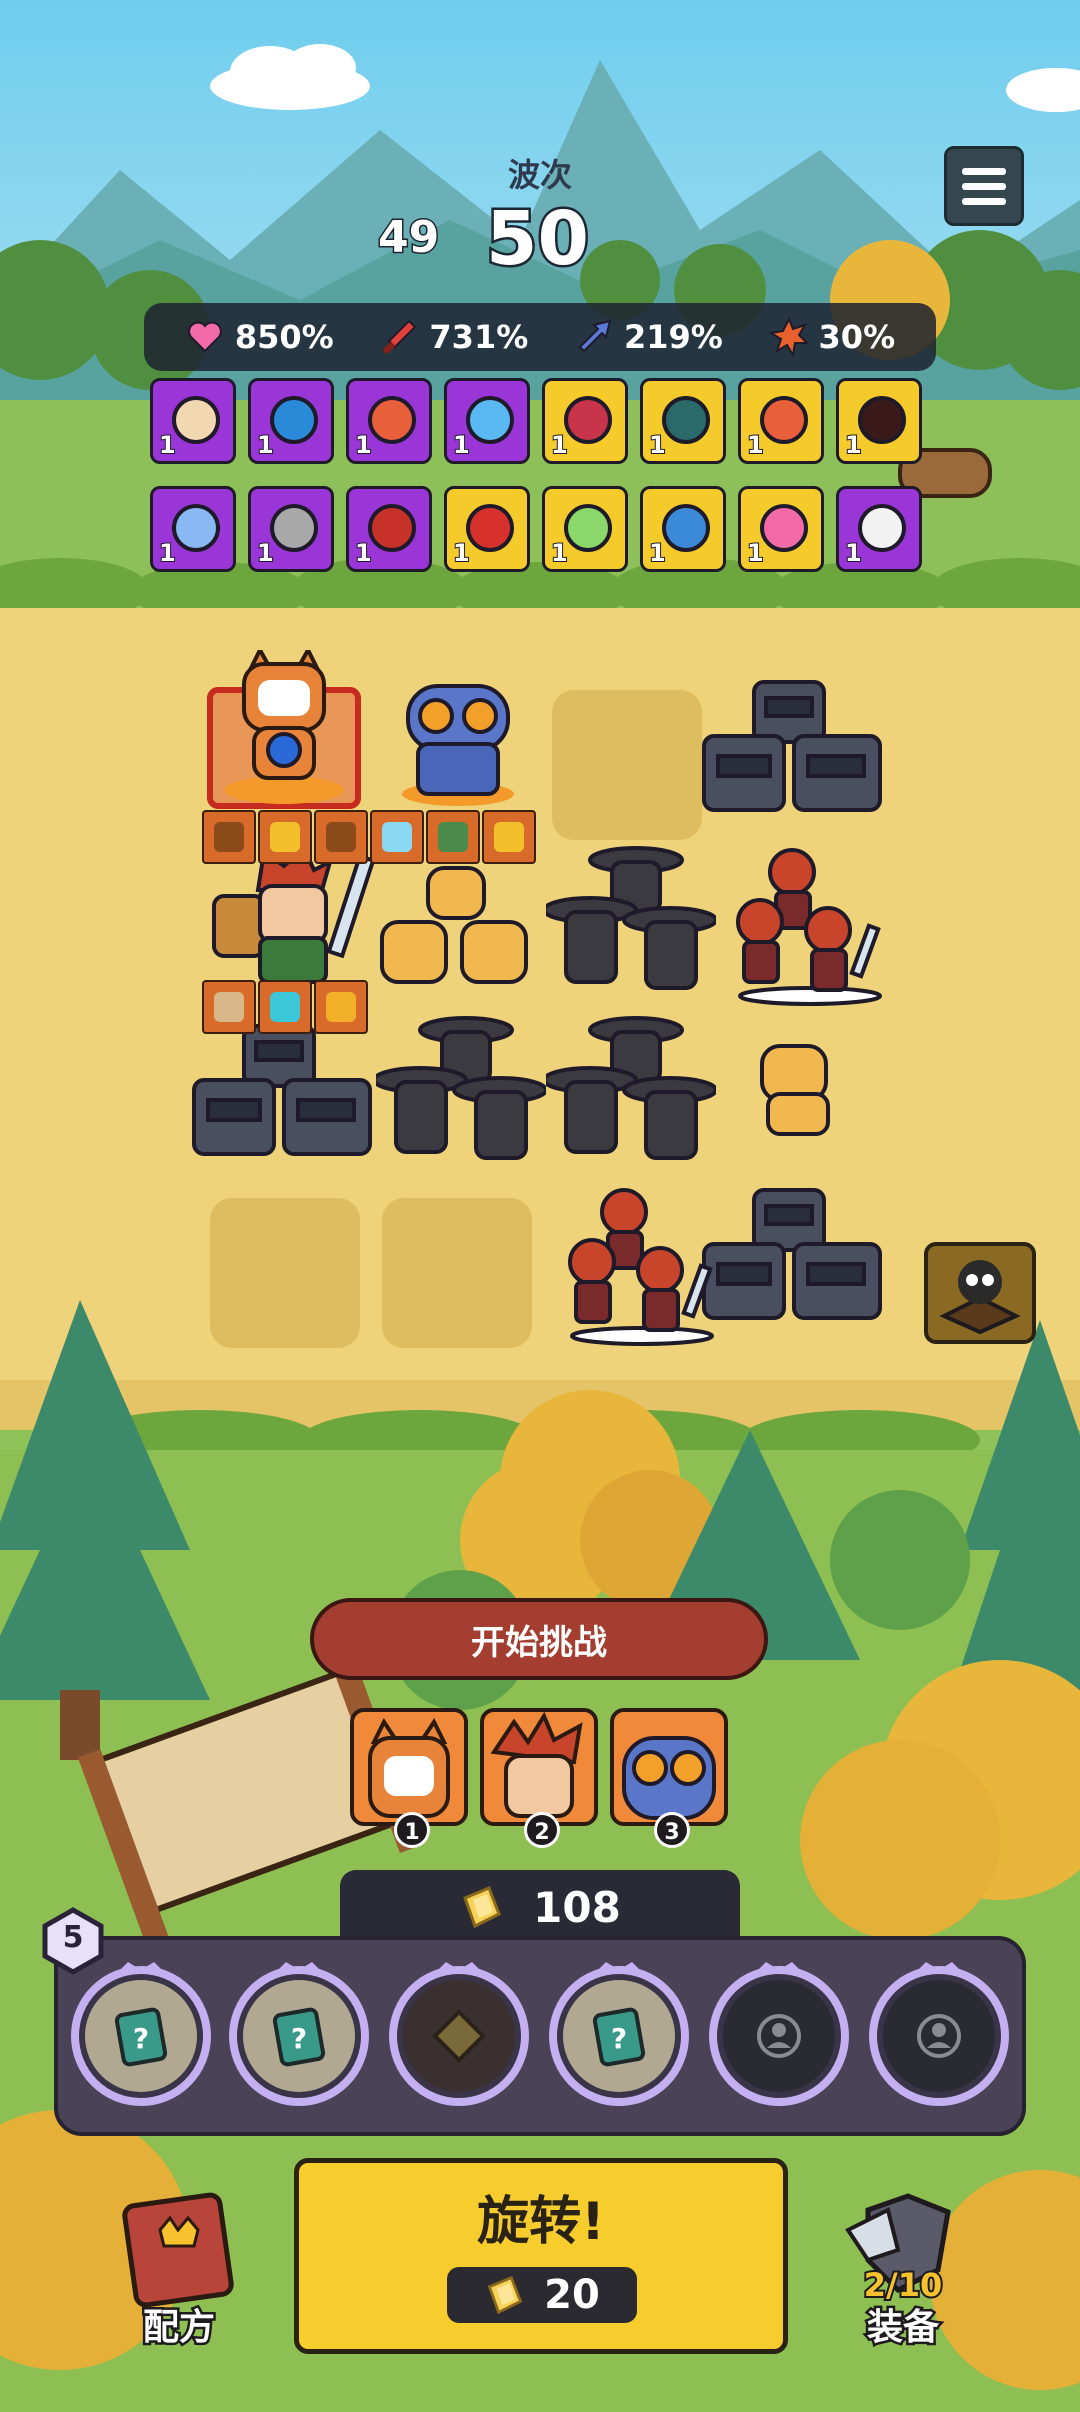  What do you see at coordinates (409, 1778) in the screenshot?
I see `hero-card-cat: 1` at bounding box center [409, 1778].